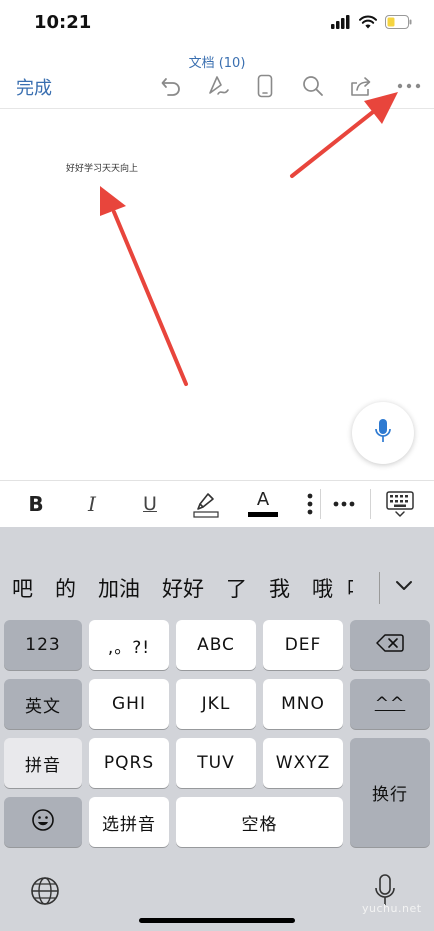  I want to click on key-label: JKL, so click(216, 704).